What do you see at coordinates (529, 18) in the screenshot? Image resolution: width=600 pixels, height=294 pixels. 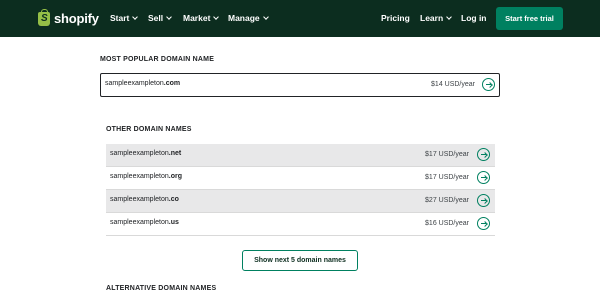 I see `start-free-trial-button: Start free trial` at bounding box center [529, 18].